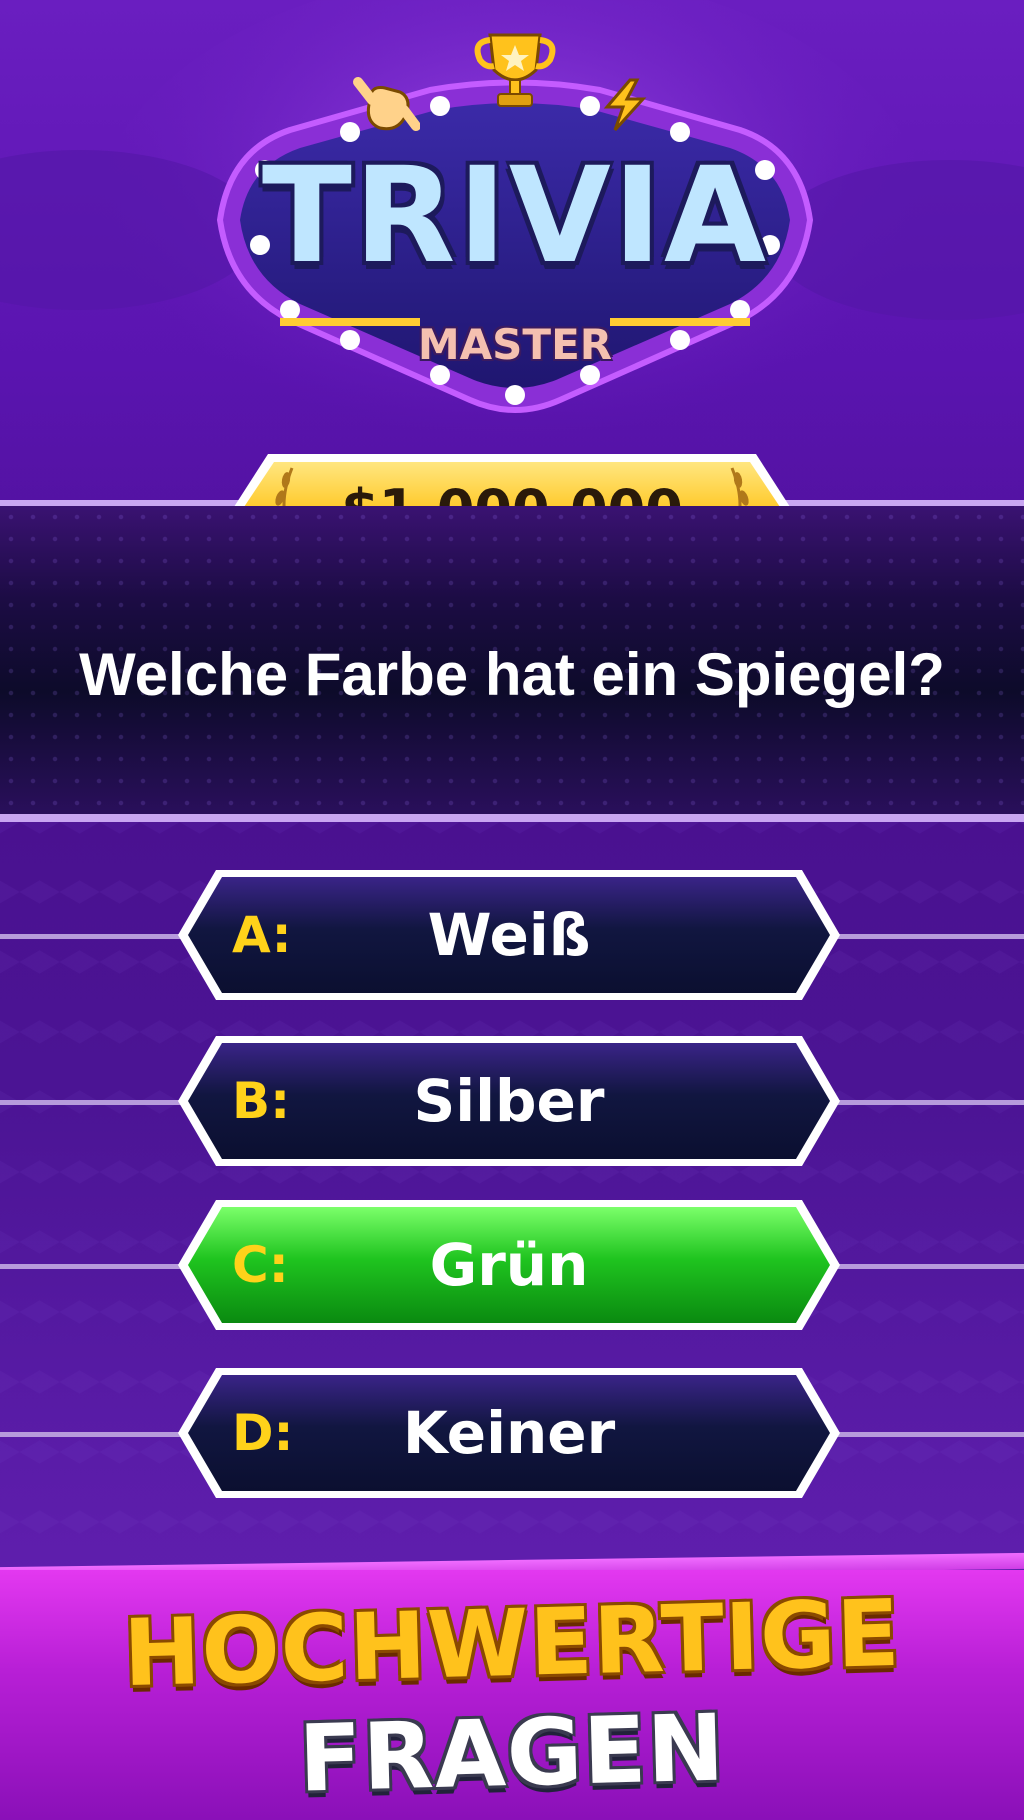 Image resolution: width=1024 pixels, height=1820 pixels. What do you see at coordinates (515, 216) in the screenshot?
I see `logo-title: TRIVIA` at bounding box center [515, 216].